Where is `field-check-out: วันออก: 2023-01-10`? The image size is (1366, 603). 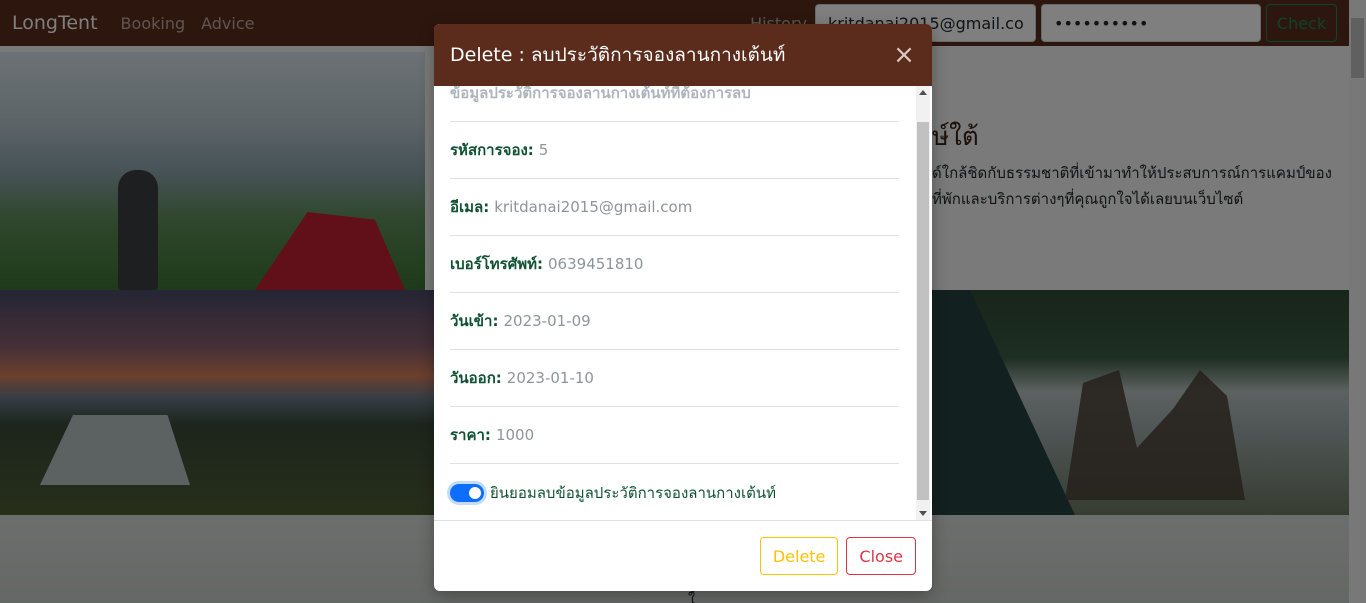 field-check-out: วันออก: 2023-01-10 is located at coordinates (674, 378).